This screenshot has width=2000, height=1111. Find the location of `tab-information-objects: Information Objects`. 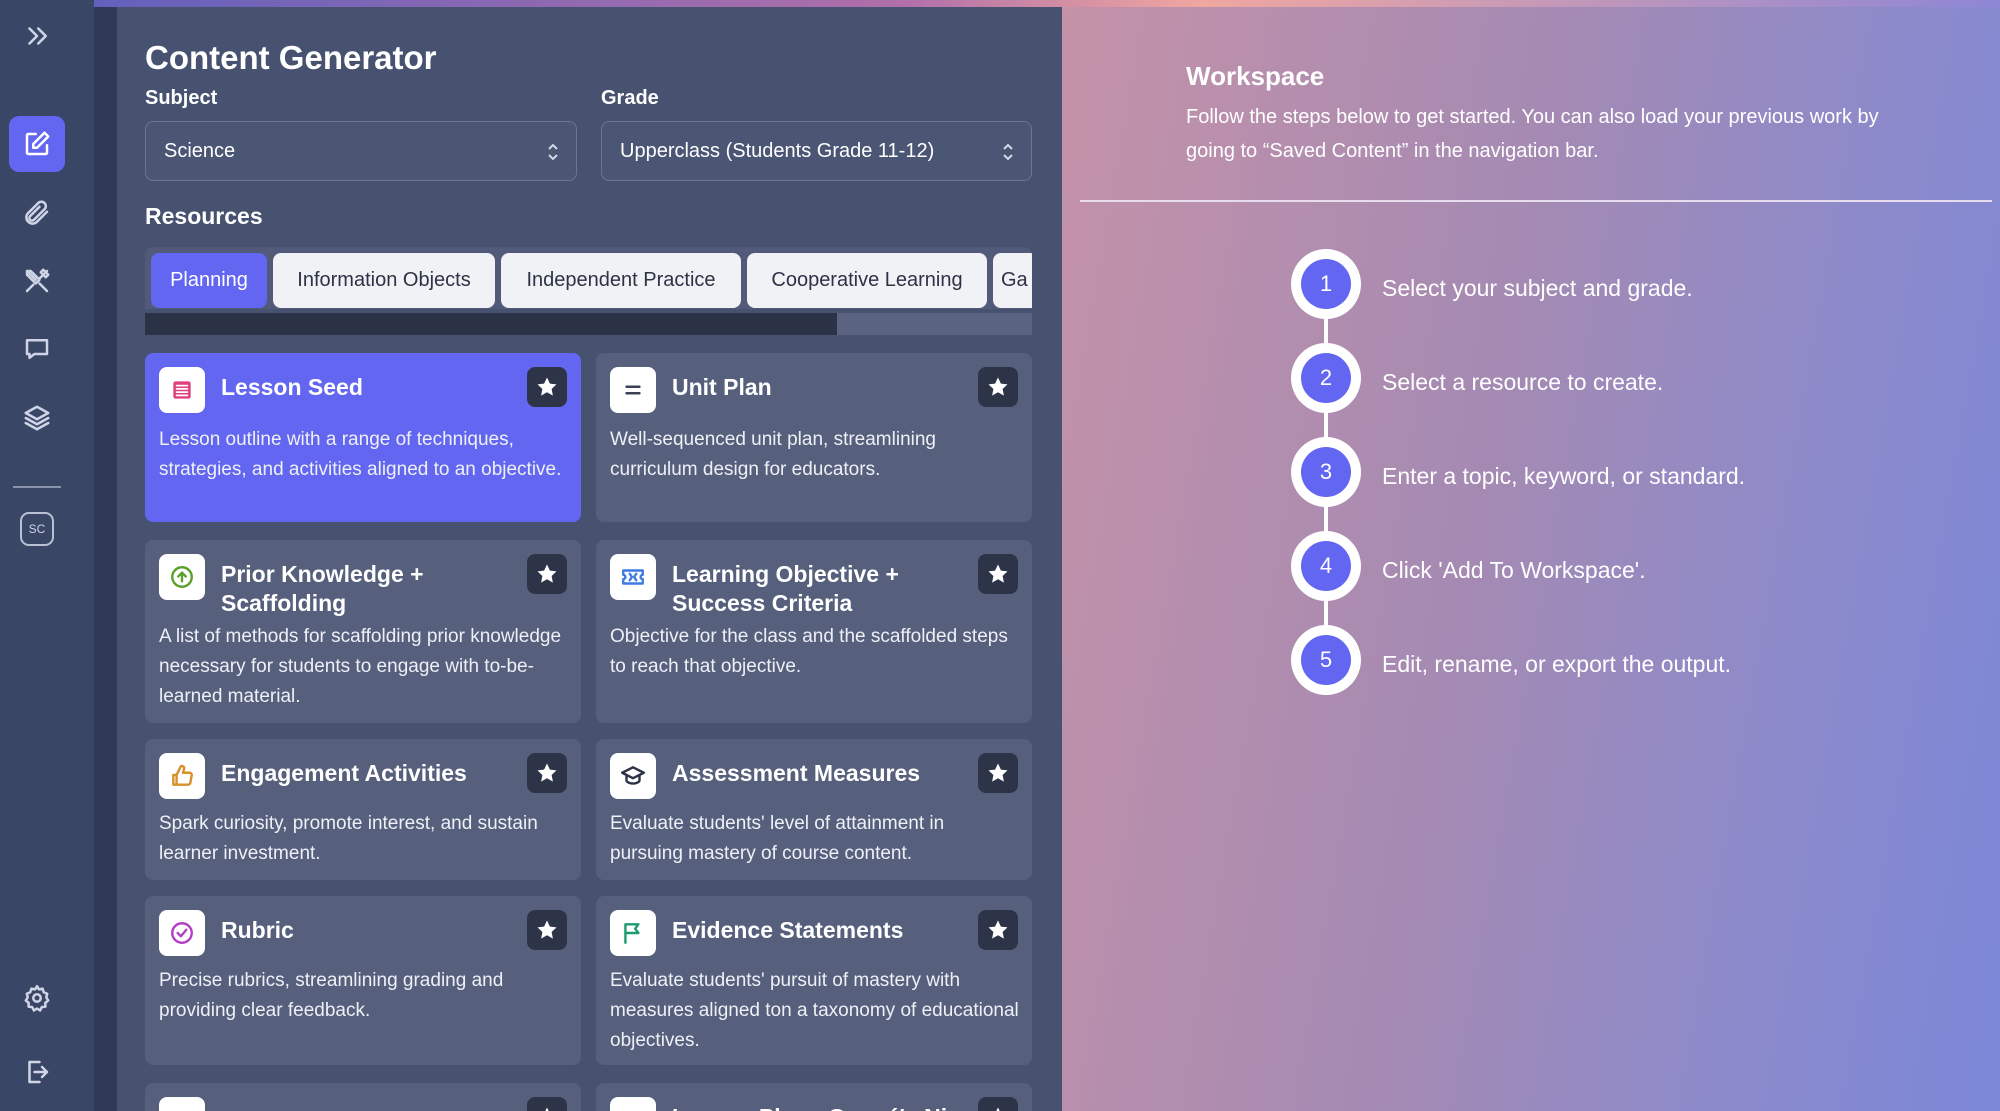

tab-information-objects: Information Objects is located at coordinates (384, 280).